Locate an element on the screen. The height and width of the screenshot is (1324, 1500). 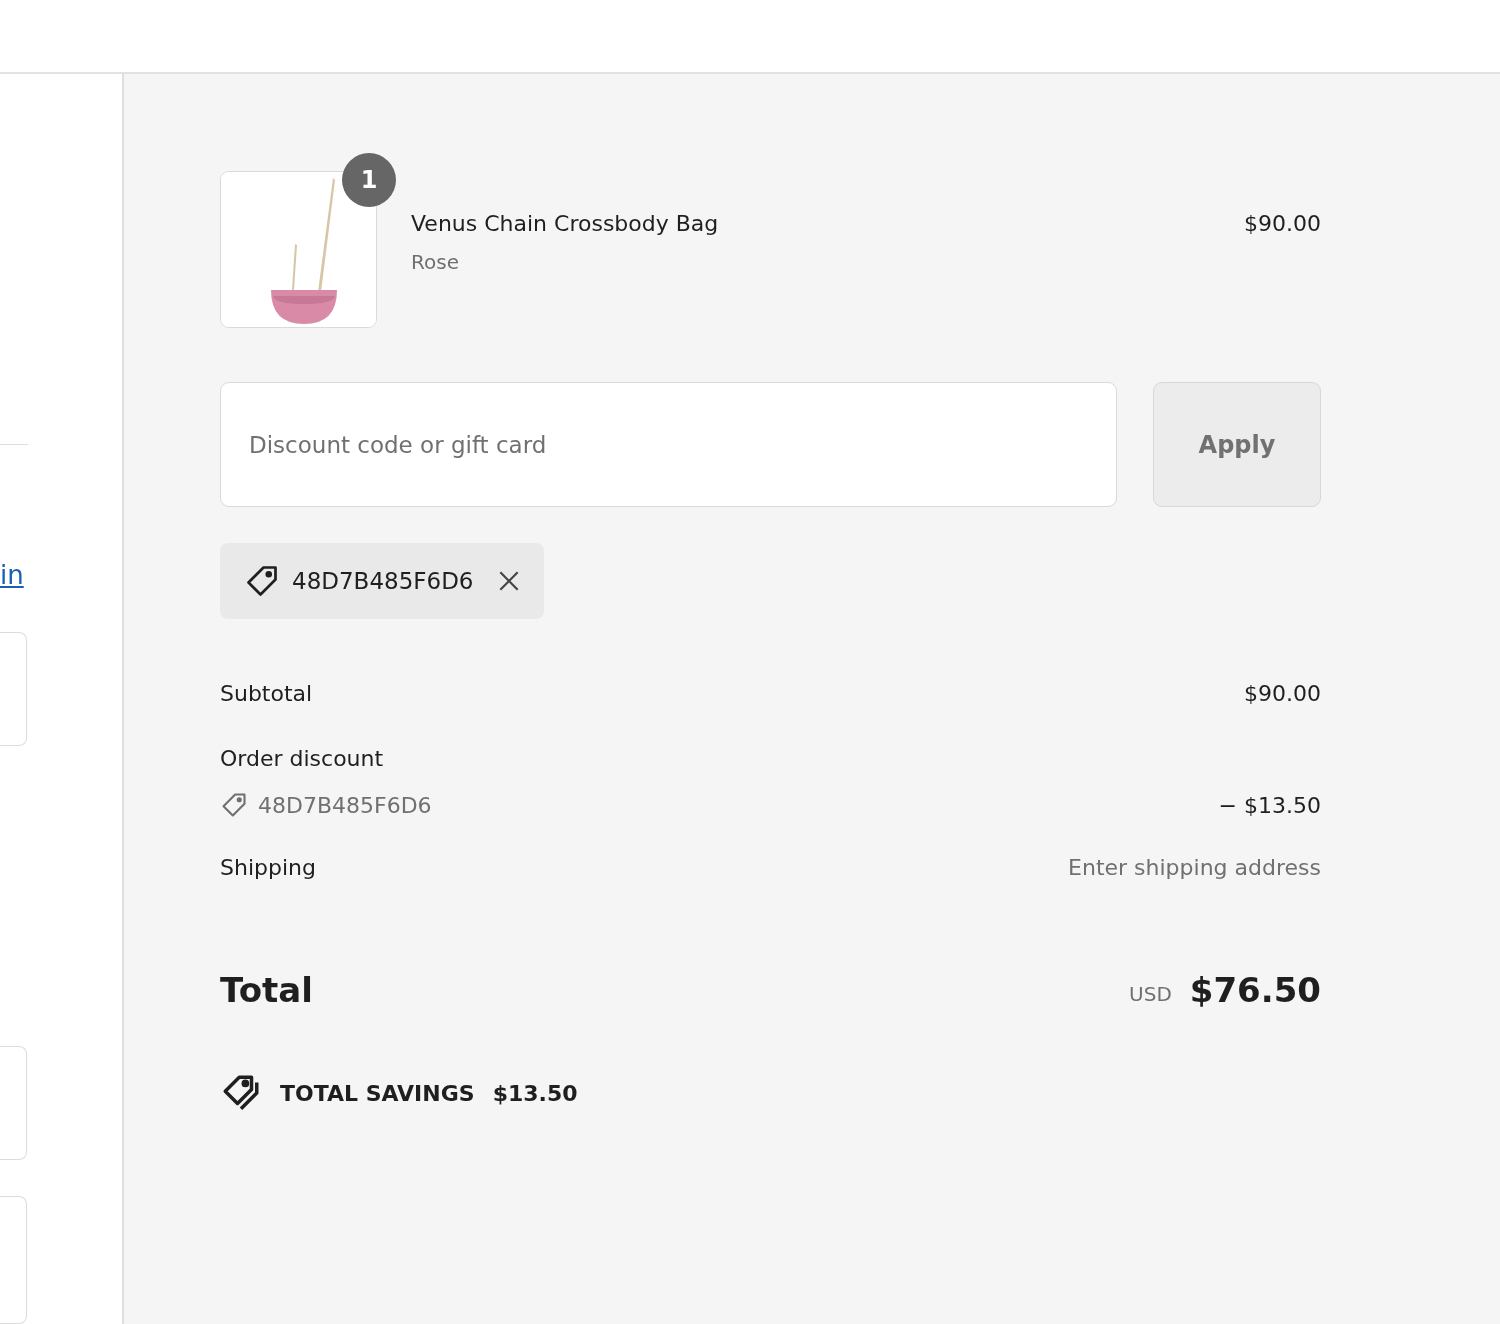
summary-value: Enter shipping address is located at coordinates (1194, 867).